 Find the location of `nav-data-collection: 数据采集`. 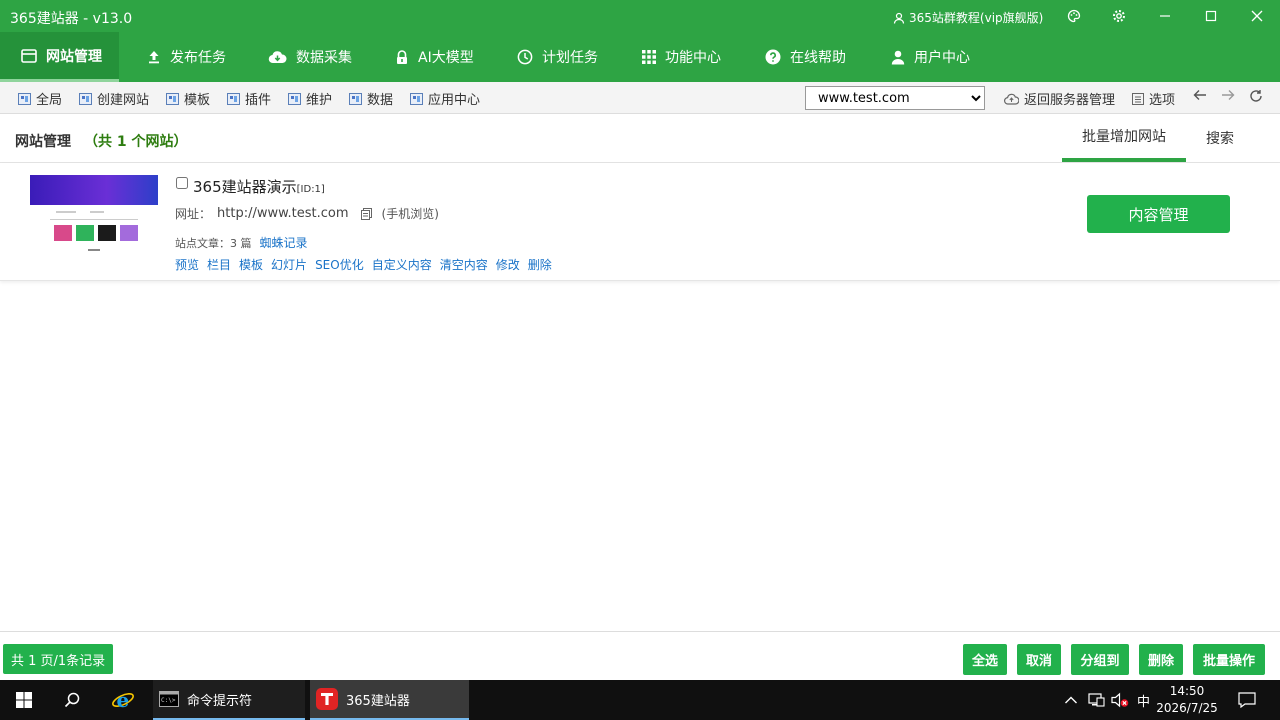

nav-data-collection: 数据采集 is located at coordinates (310, 57).